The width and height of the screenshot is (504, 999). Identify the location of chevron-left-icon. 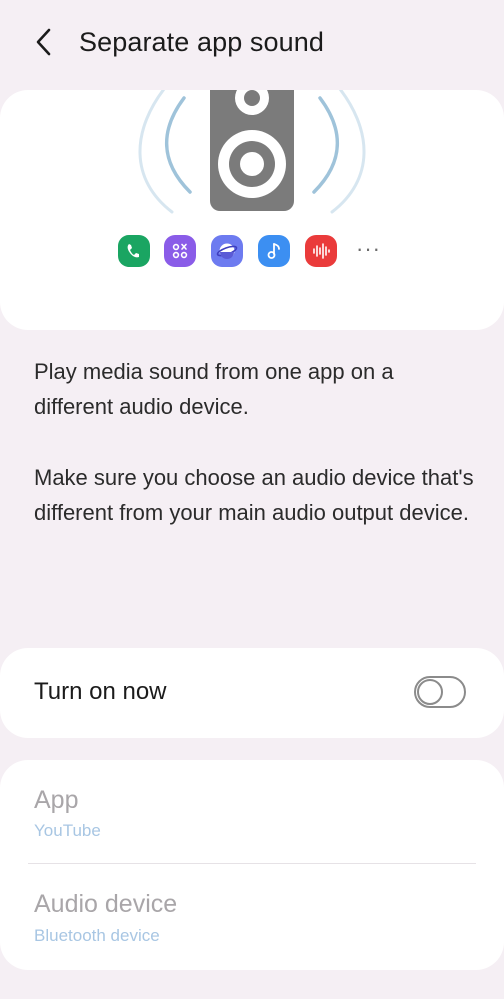
(43, 42).